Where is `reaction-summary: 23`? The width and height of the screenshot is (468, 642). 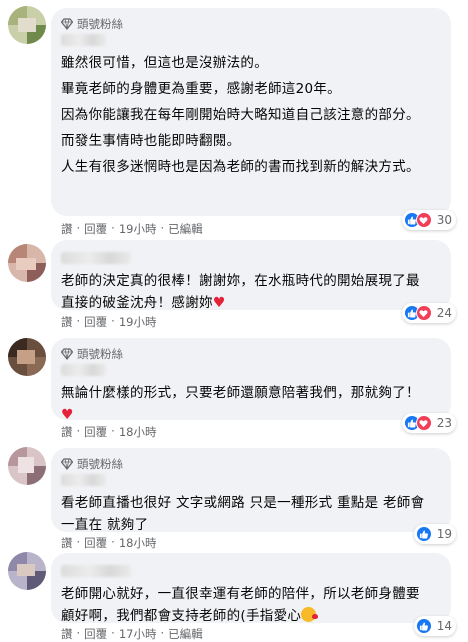
reaction-summary: 23 is located at coordinates (428, 423).